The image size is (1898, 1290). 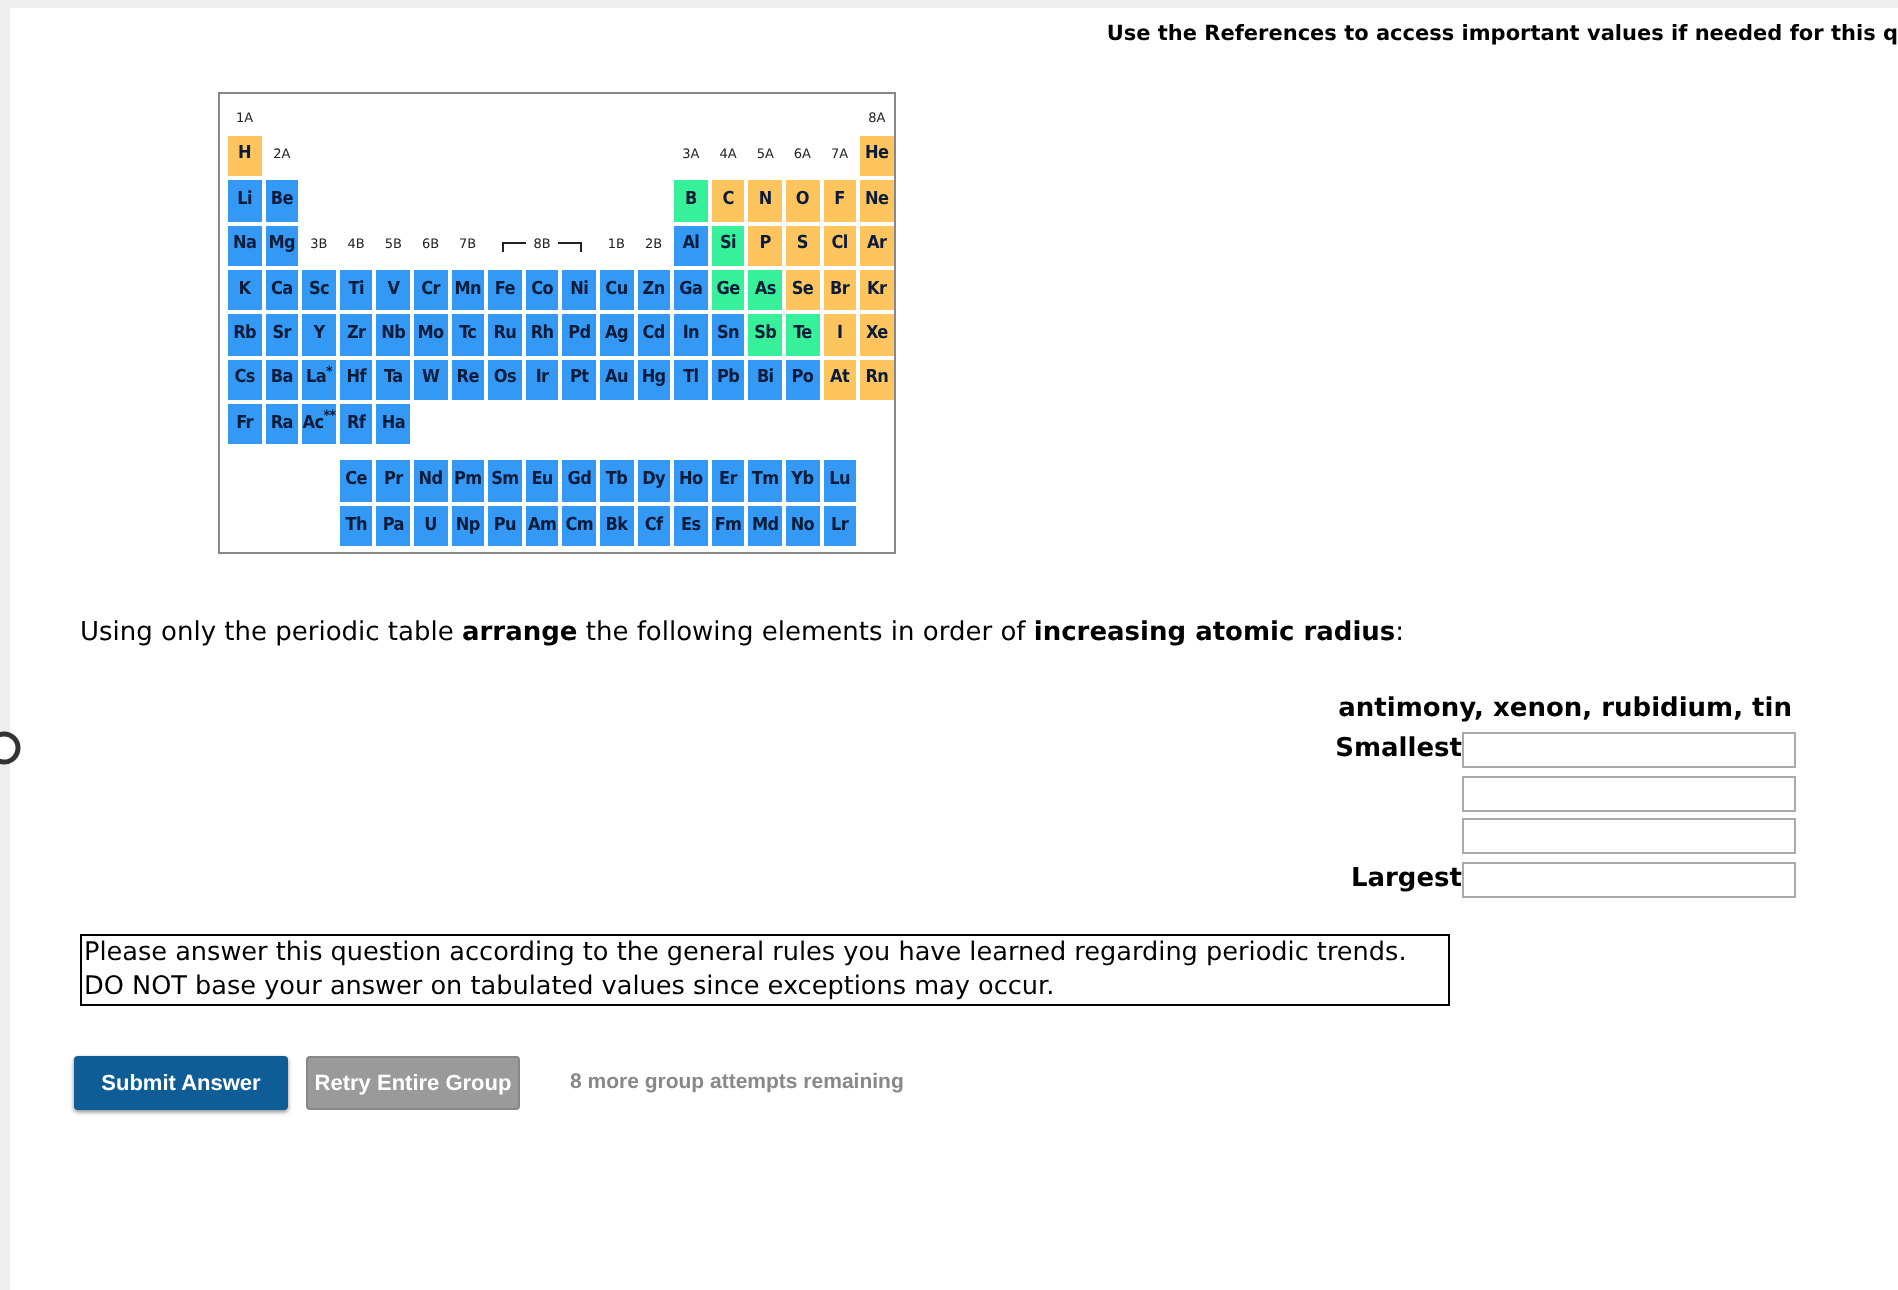 What do you see at coordinates (728, 201) in the screenshot?
I see `element-tile: C` at bounding box center [728, 201].